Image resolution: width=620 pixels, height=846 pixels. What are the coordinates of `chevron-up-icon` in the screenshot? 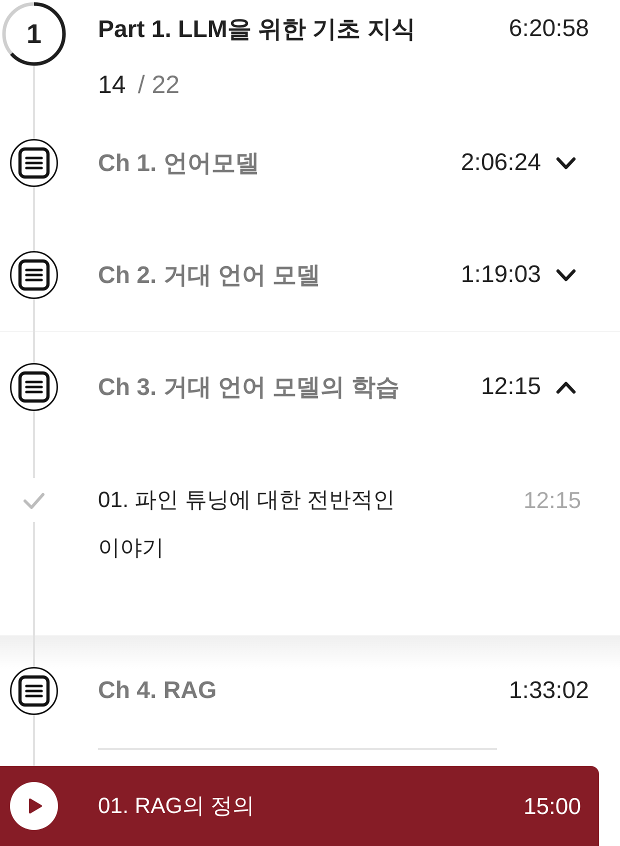 It's located at (566, 387).